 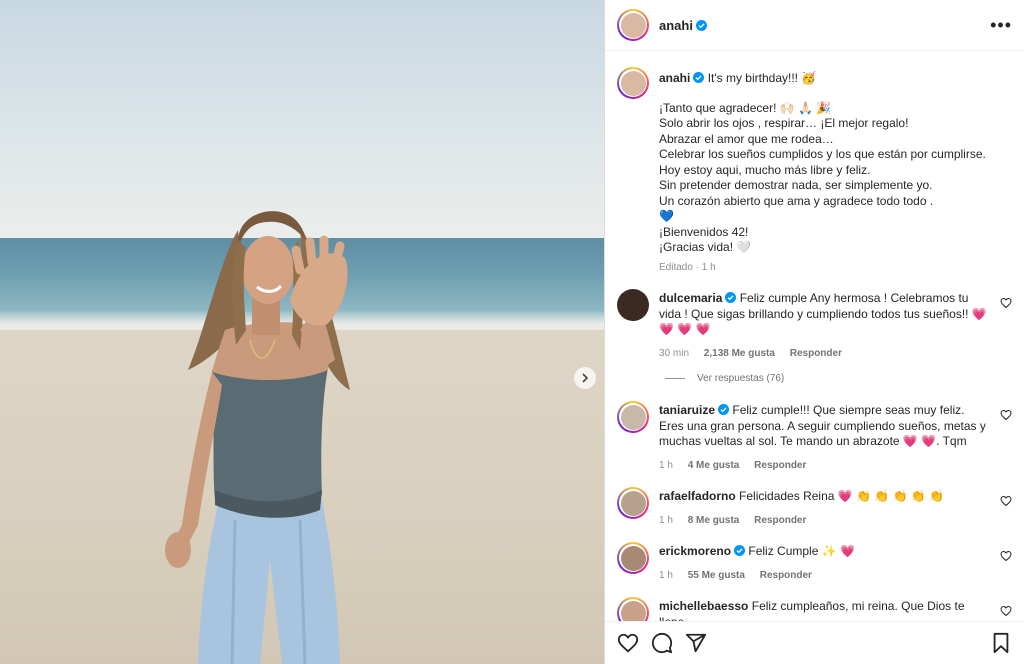 What do you see at coordinates (1001, 25) in the screenshot?
I see `more-options-icon: •••` at bounding box center [1001, 25].